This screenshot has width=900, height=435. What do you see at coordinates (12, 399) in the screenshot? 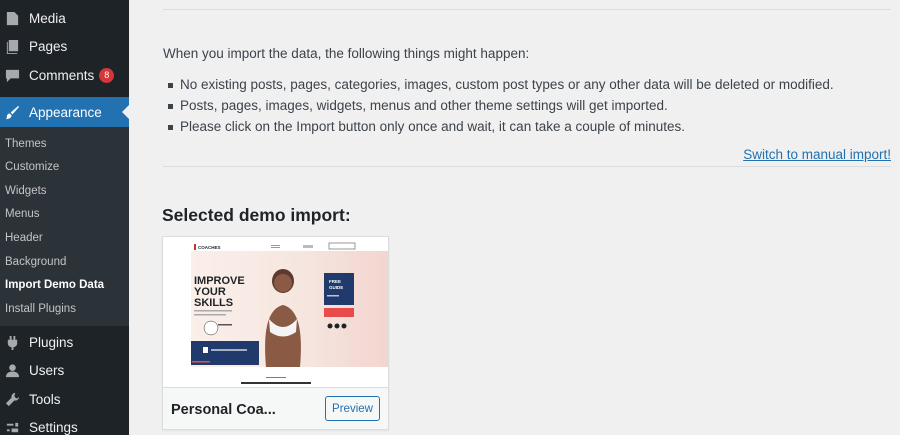
I see `tools-icon` at bounding box center [12, 399].